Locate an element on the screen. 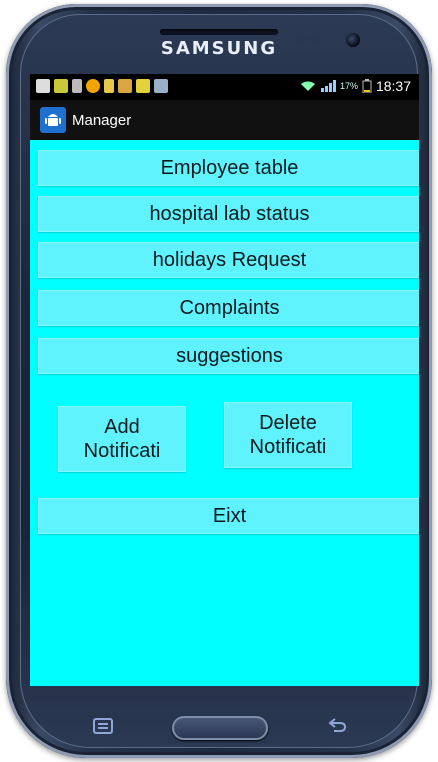 The width and height of the screenshot is (438, 762). download-icon is located at coordinates (161, 86).